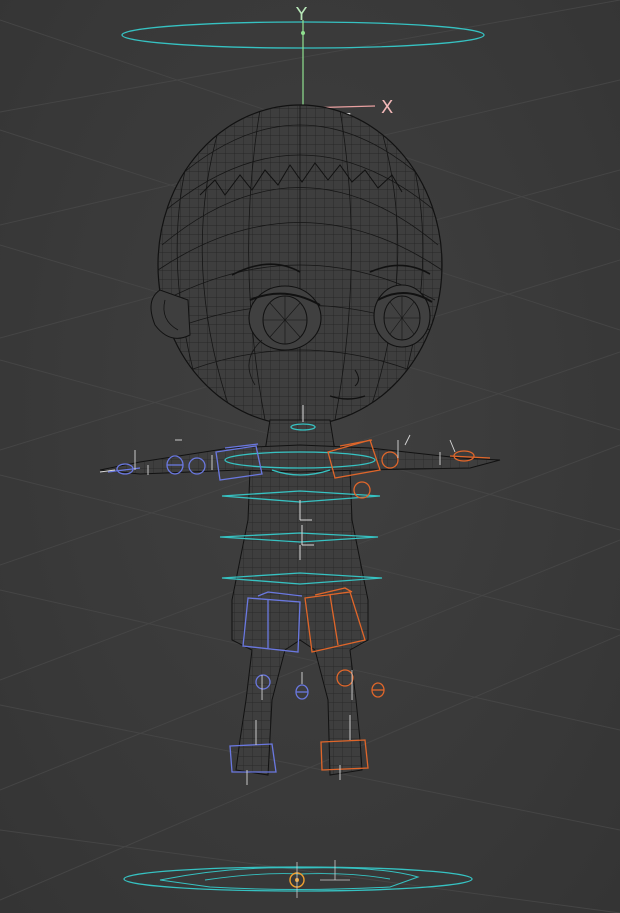 This screenshot has width=620, height=913. What do you see at coordinates (387, 107) in the screenshot?
I see `gizmo-x-label: X` at bounding box center [387, 107].